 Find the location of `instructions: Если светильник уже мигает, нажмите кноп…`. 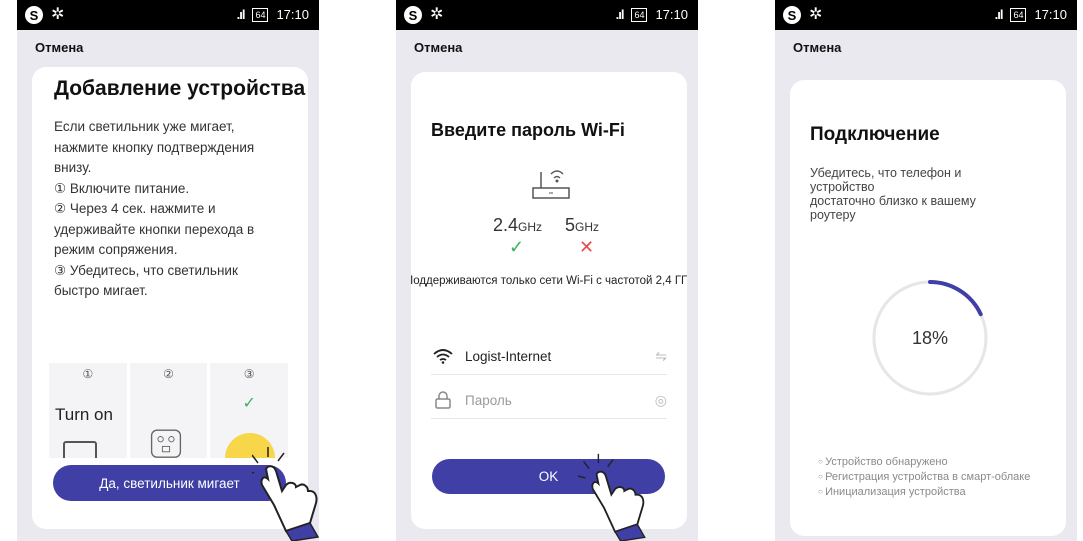

instructions: Если светильник уже мигает, нажмите кноп… is located at coordinates (172, 209).